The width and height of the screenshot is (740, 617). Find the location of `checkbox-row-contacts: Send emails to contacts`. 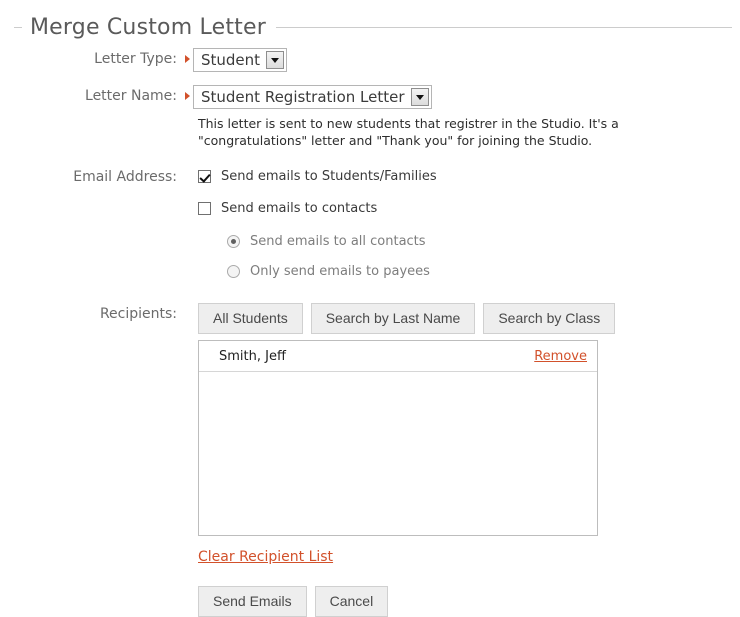

checkbox-row-contacts: Send emails to contacts is located at coordinates (469, 208).